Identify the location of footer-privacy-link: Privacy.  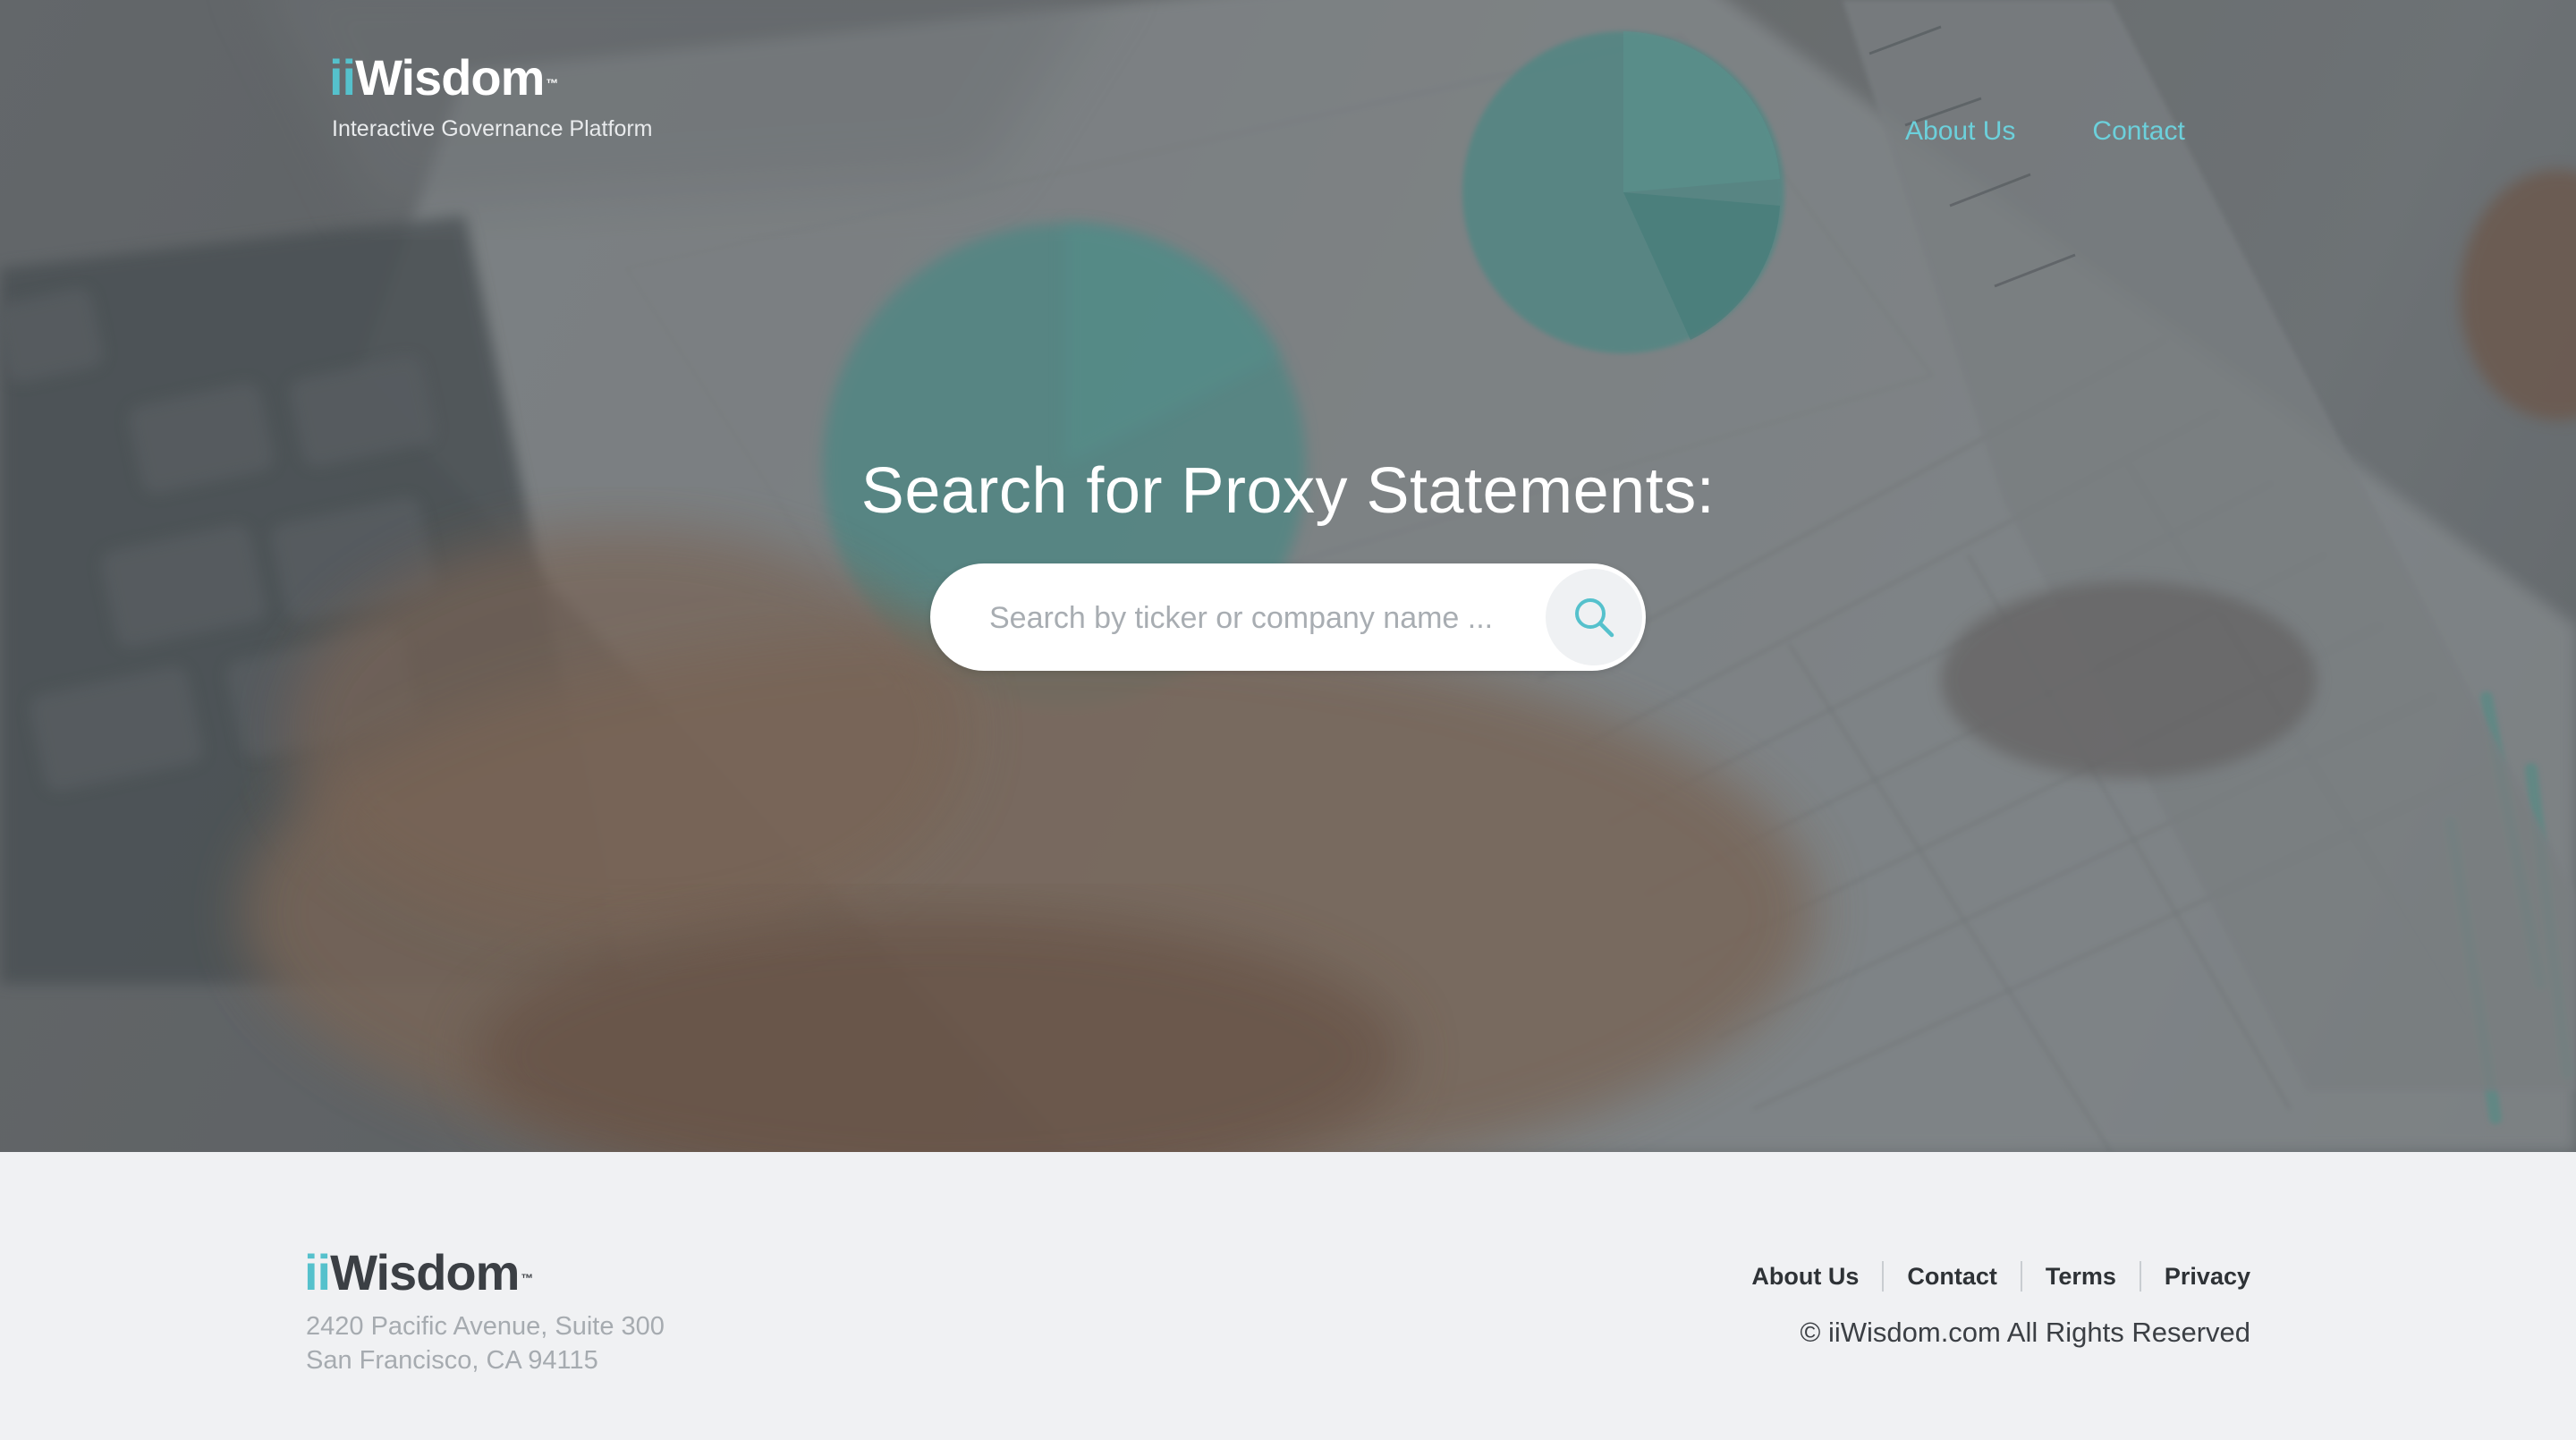
(2207, 1277).